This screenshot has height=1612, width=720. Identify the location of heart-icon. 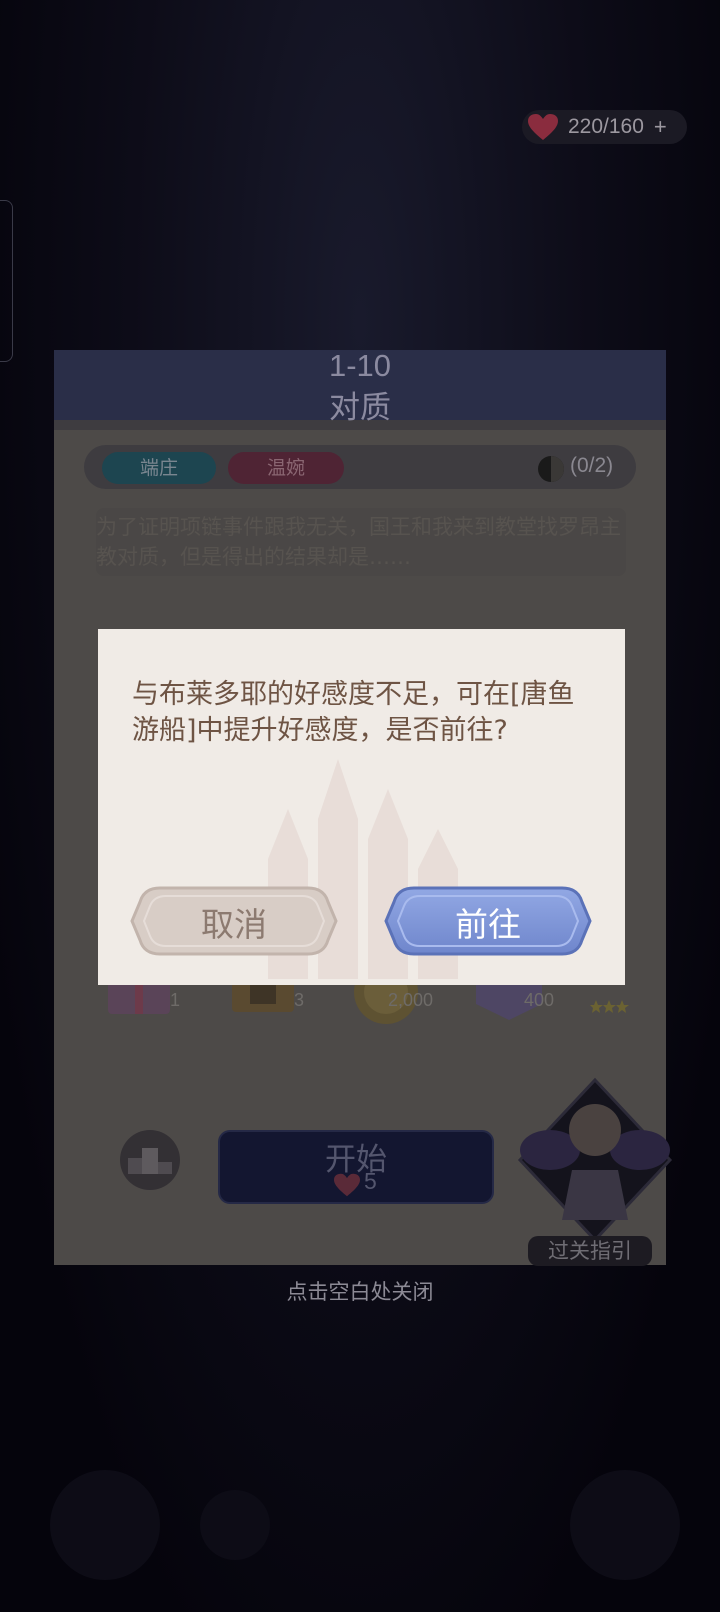
(543, 127).